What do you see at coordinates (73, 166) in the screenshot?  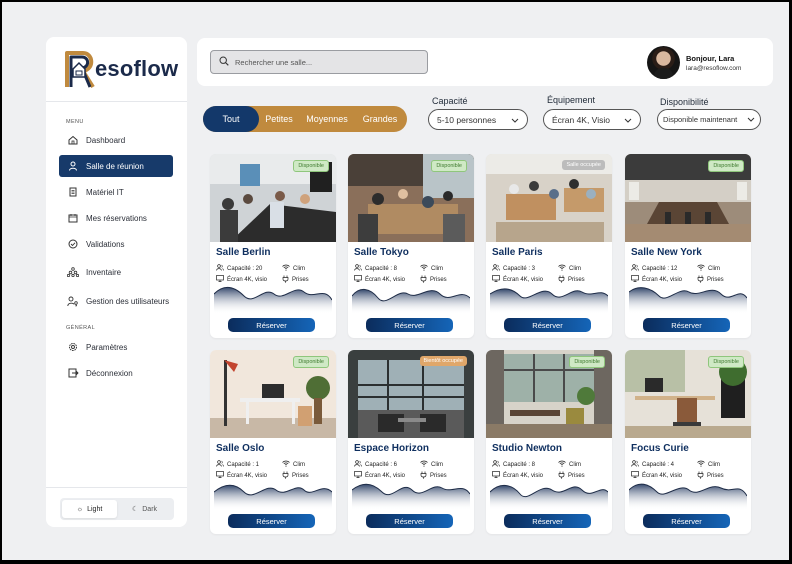 I see `user-icon` at bounding box center [73, 166].